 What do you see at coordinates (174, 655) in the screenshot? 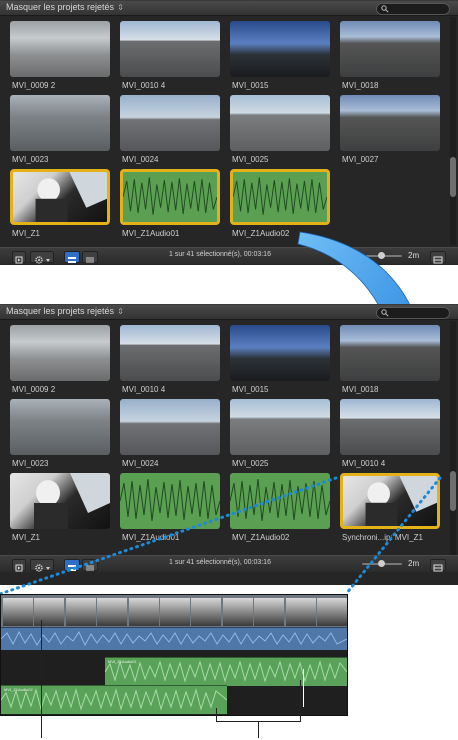
I see `synchronized-clip-timeline: MVI_Z1Audio01 MVI_Z1Audio02` at bounding box center [174, 655].